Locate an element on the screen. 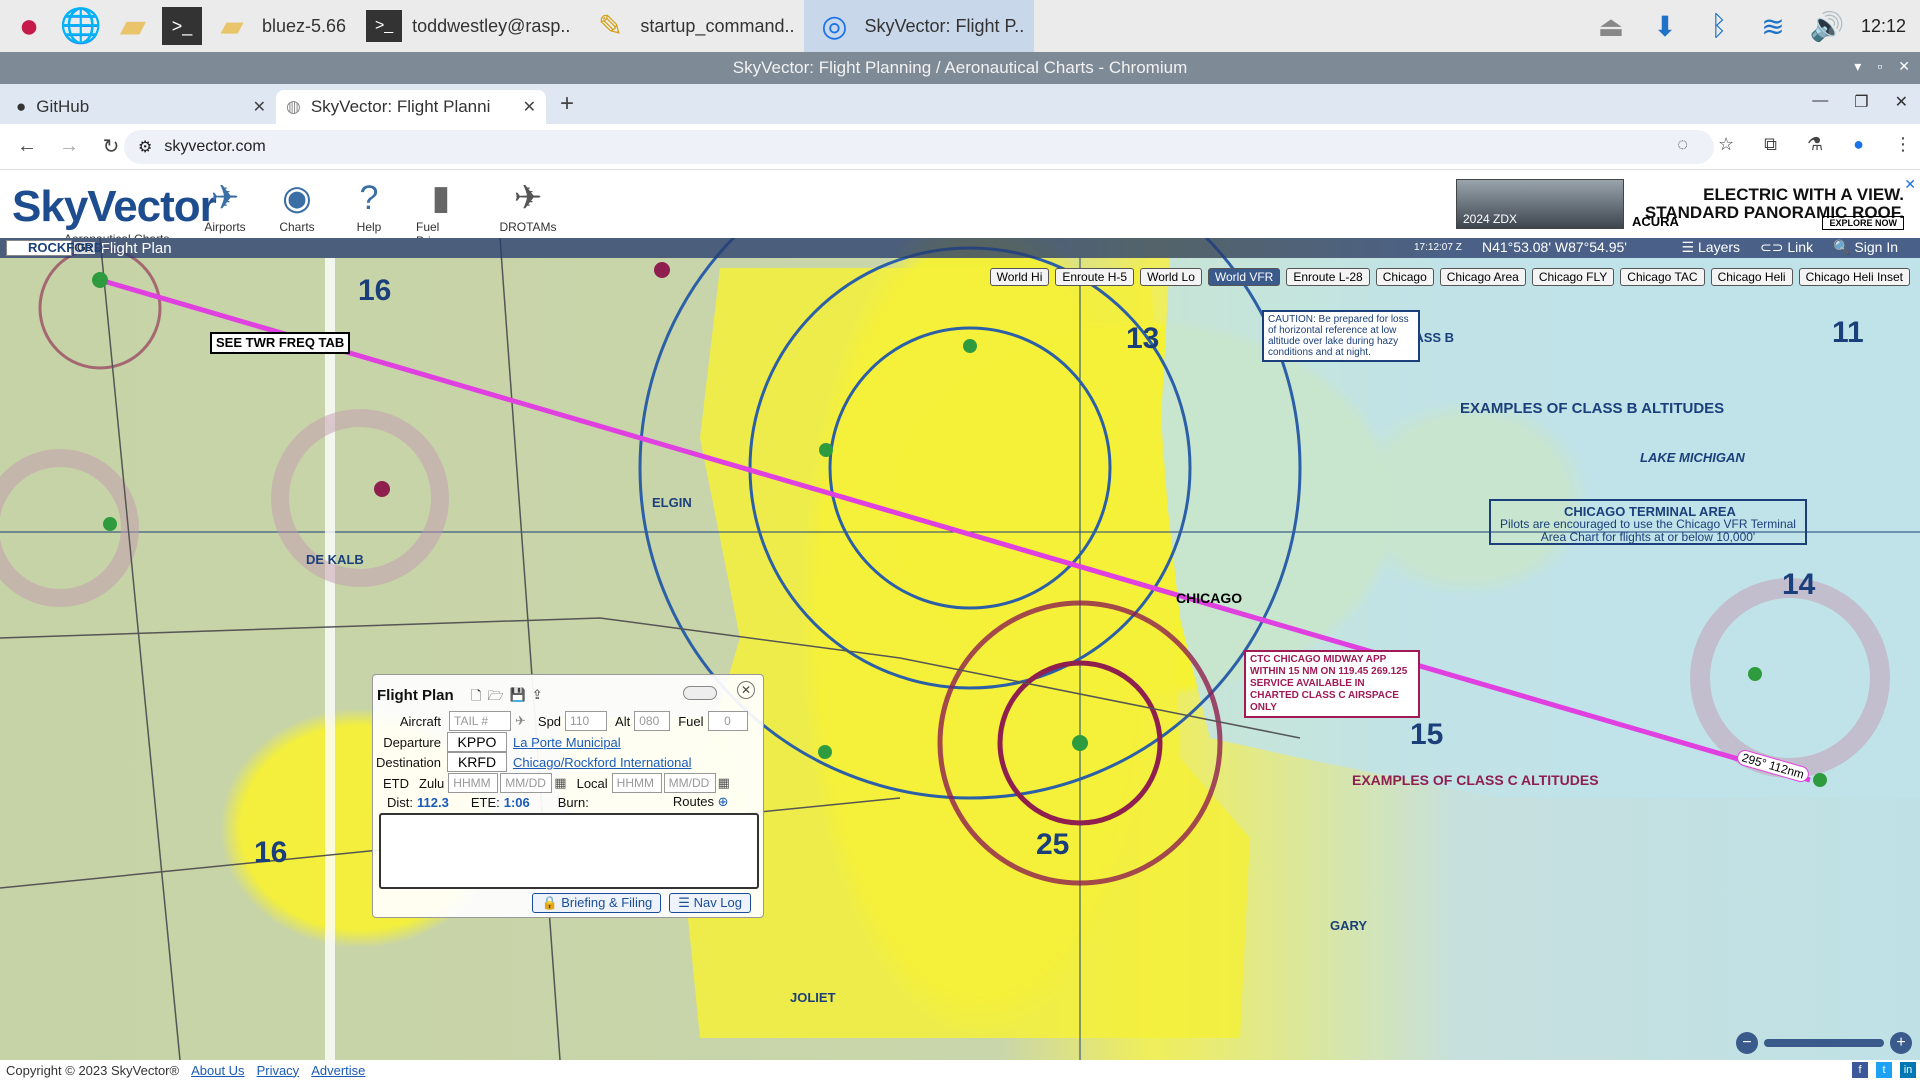  ad-brand: ACURA is located at coordinates (1655, 221).